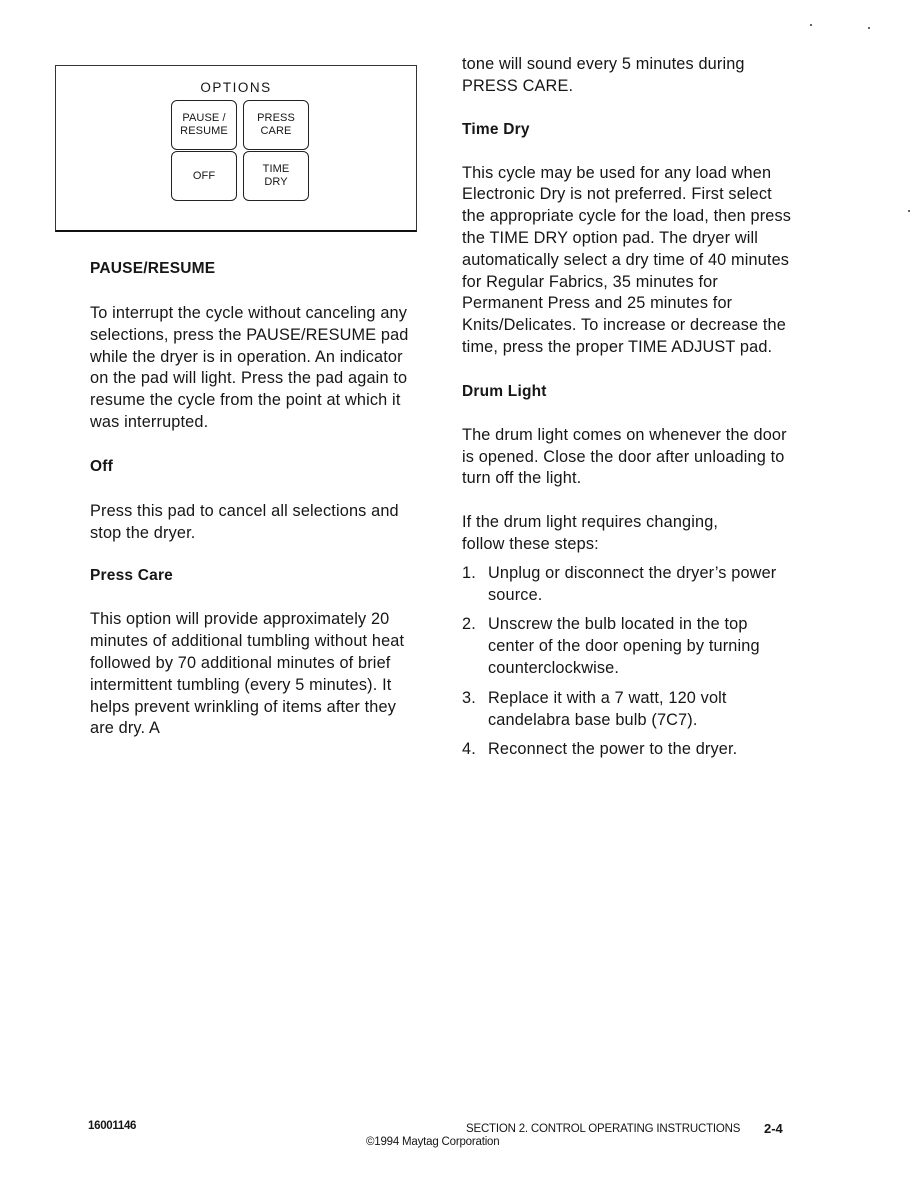 This screenshot has width=918, height=1188. I want to click on pad-label: RESUME, so click(204, 131).